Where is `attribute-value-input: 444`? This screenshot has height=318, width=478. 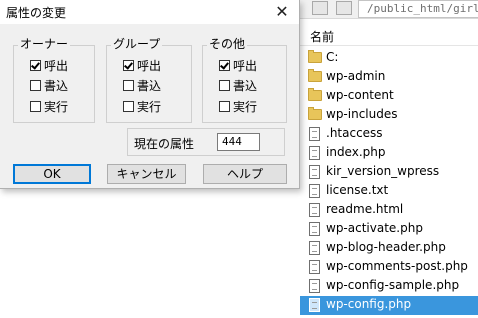
attribute-value-input: 444 is located at coordinates (238, 142).